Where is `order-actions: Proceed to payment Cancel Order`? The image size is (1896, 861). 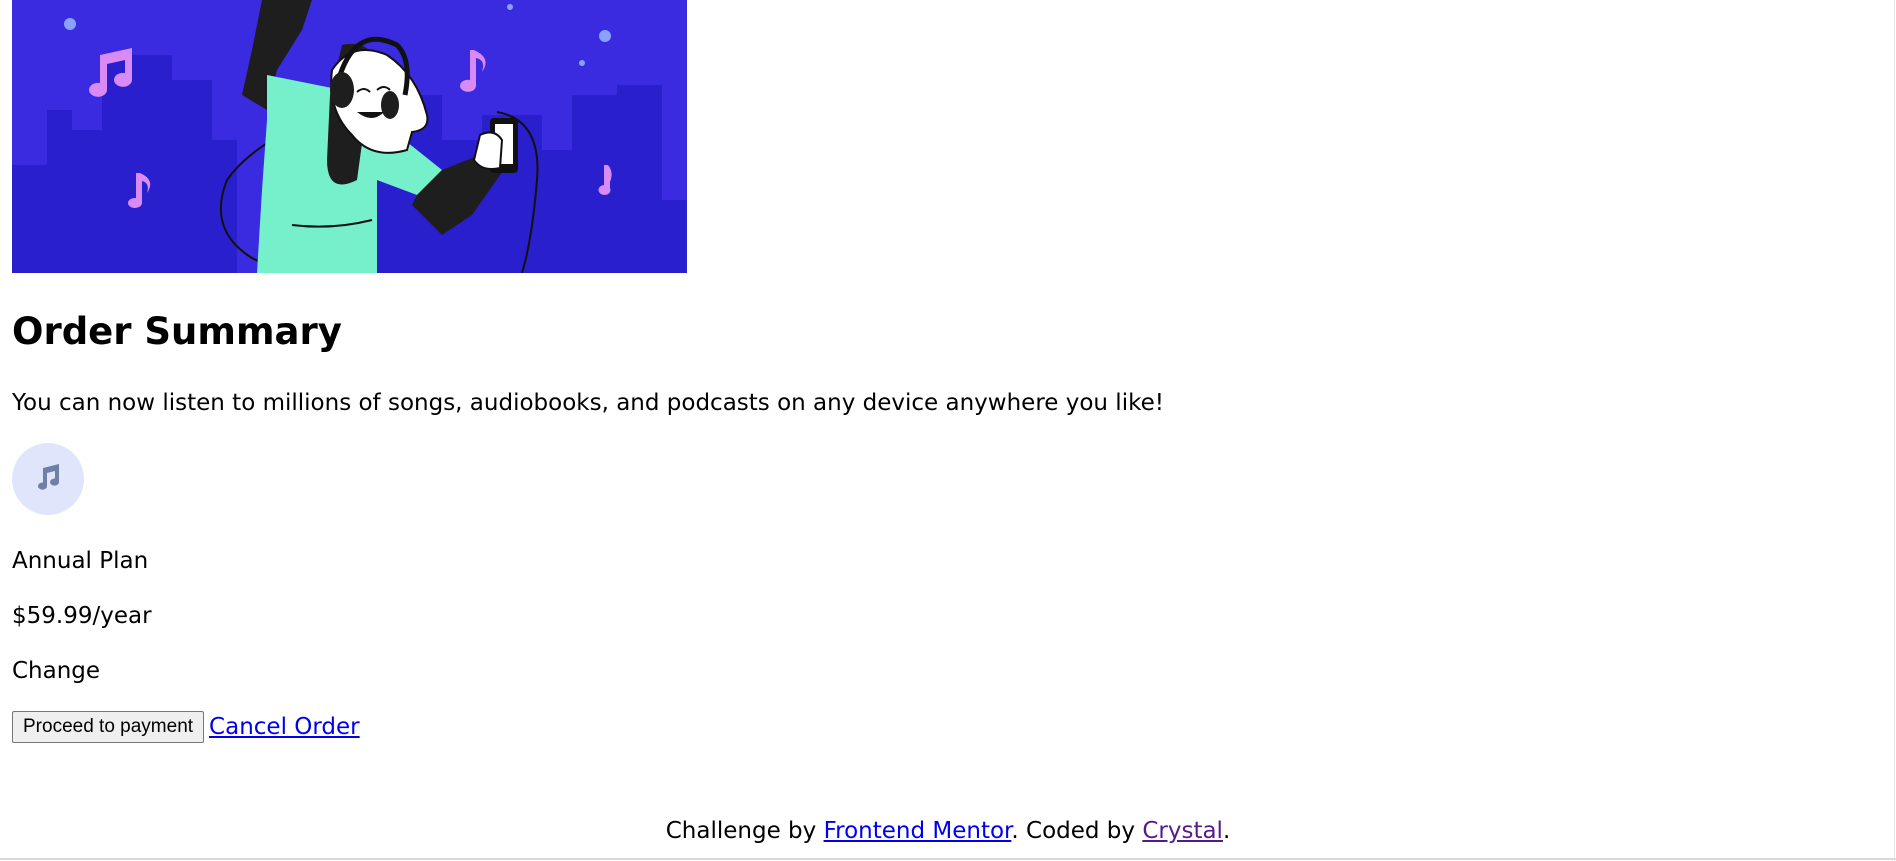 order-actions: Proceed to payment Cancel Order is located at coordinates (186, 727).